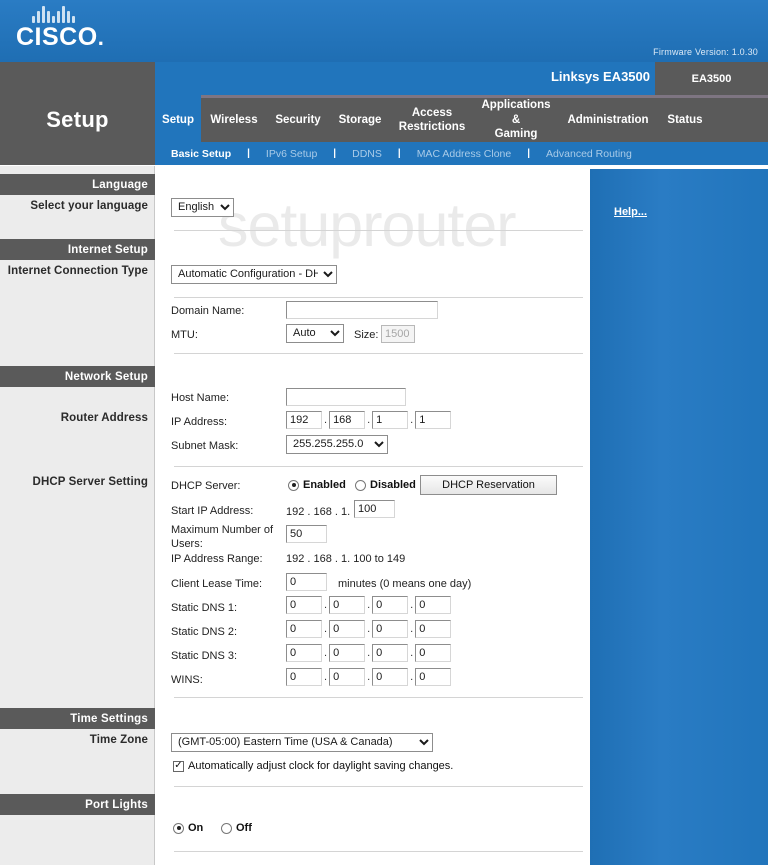 This screenshot has height=865, width=768. What do you see at coordinates (378, 851) in the screenshot?
I see `divider-port-lights` at bounding box center [378, 851].